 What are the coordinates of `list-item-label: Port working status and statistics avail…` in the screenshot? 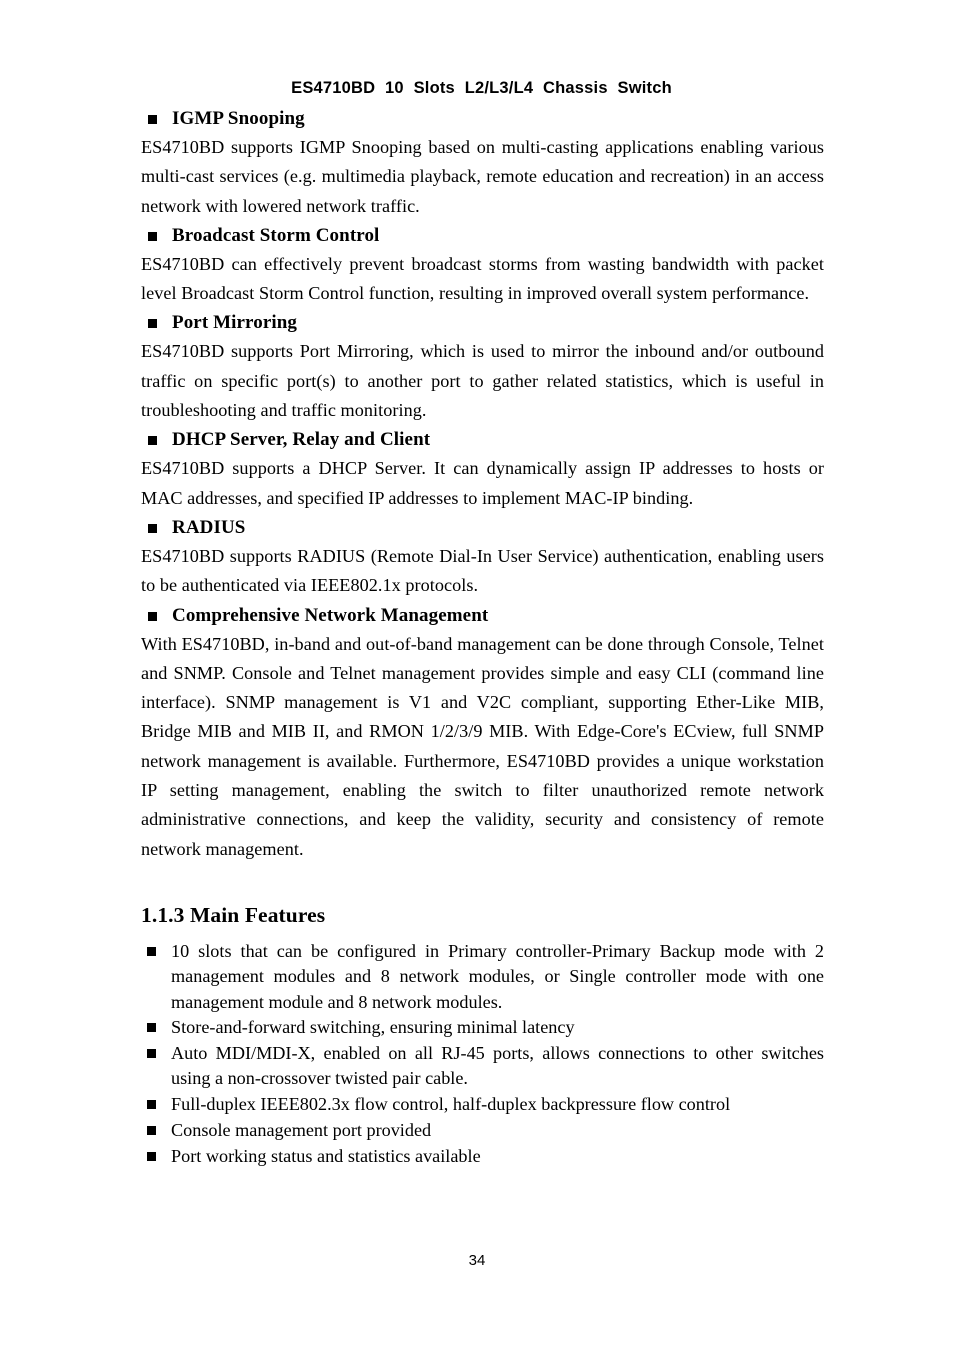 It's located at (326, 1155).